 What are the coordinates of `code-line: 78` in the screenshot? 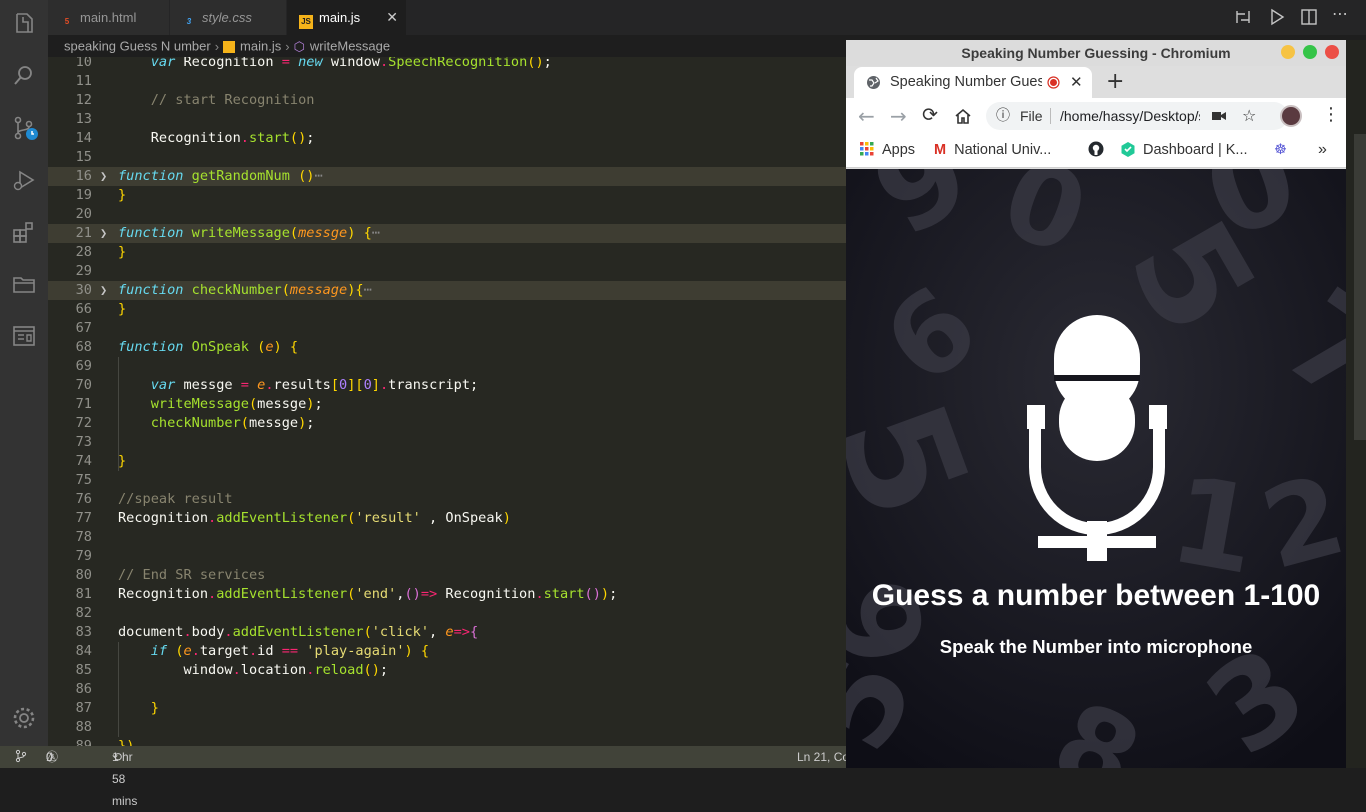 It's located at (447, 537).